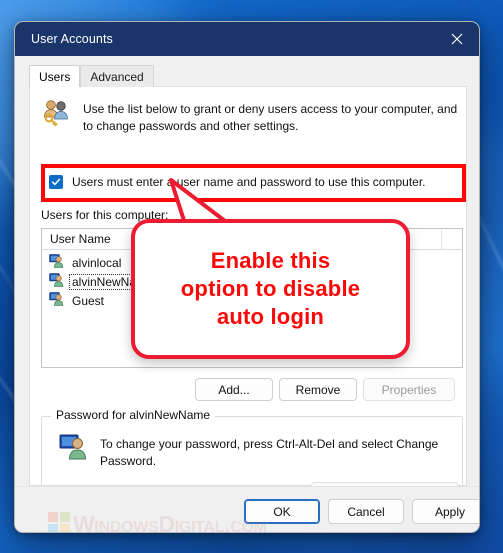 This screenshot has height=553, width=503. I want to click on tab-advanced-label: Advanced, so click(117, 76).